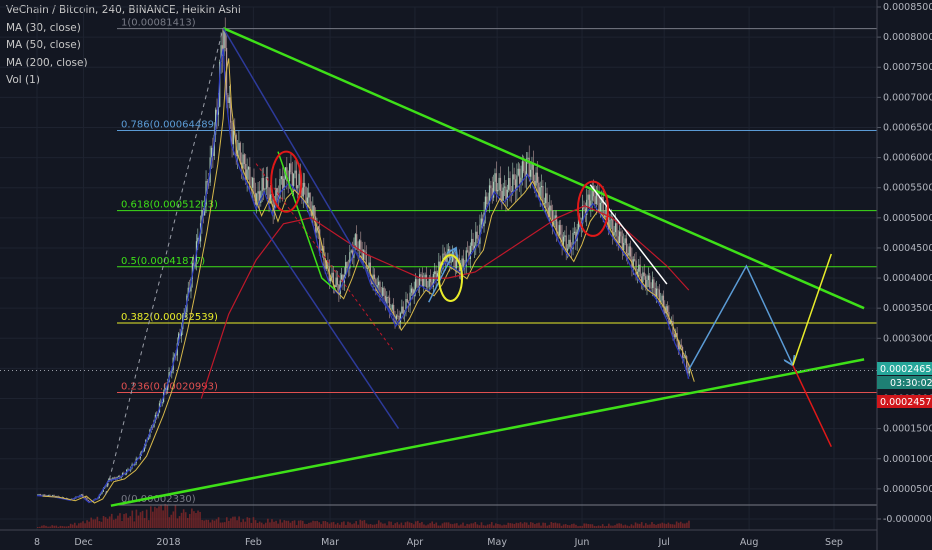 The image size is (932, 550). Describe the element at coordinates (812, 406) in the screenshot. I see `red-projection` at that location.